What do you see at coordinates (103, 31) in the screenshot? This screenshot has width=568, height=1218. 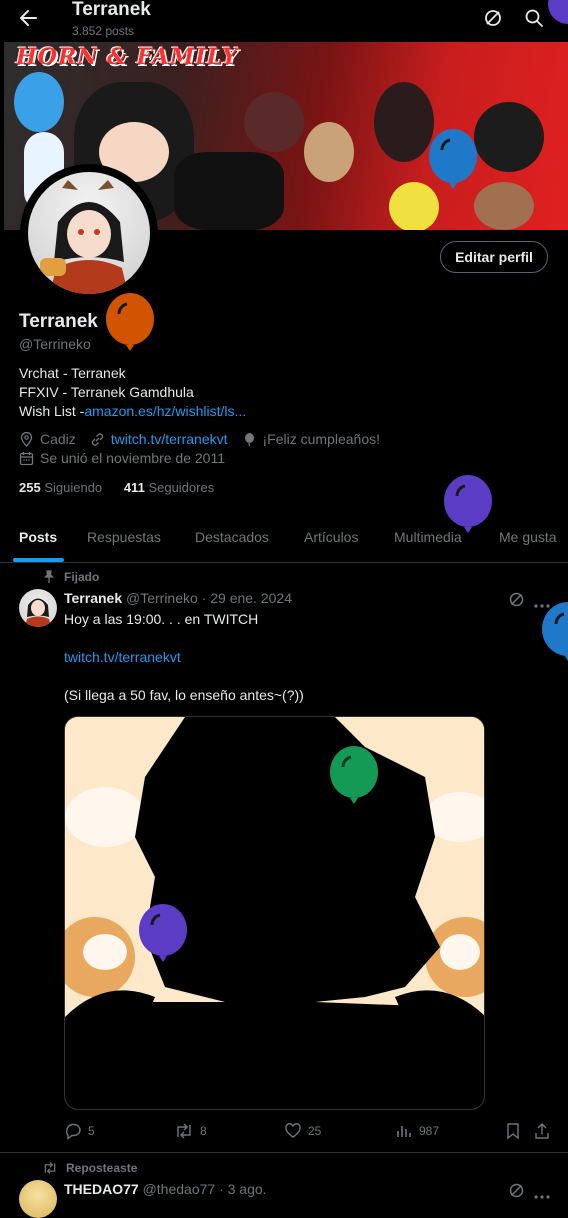 I see `post-count: 3.852 posts` at bounding box center [103, 31].